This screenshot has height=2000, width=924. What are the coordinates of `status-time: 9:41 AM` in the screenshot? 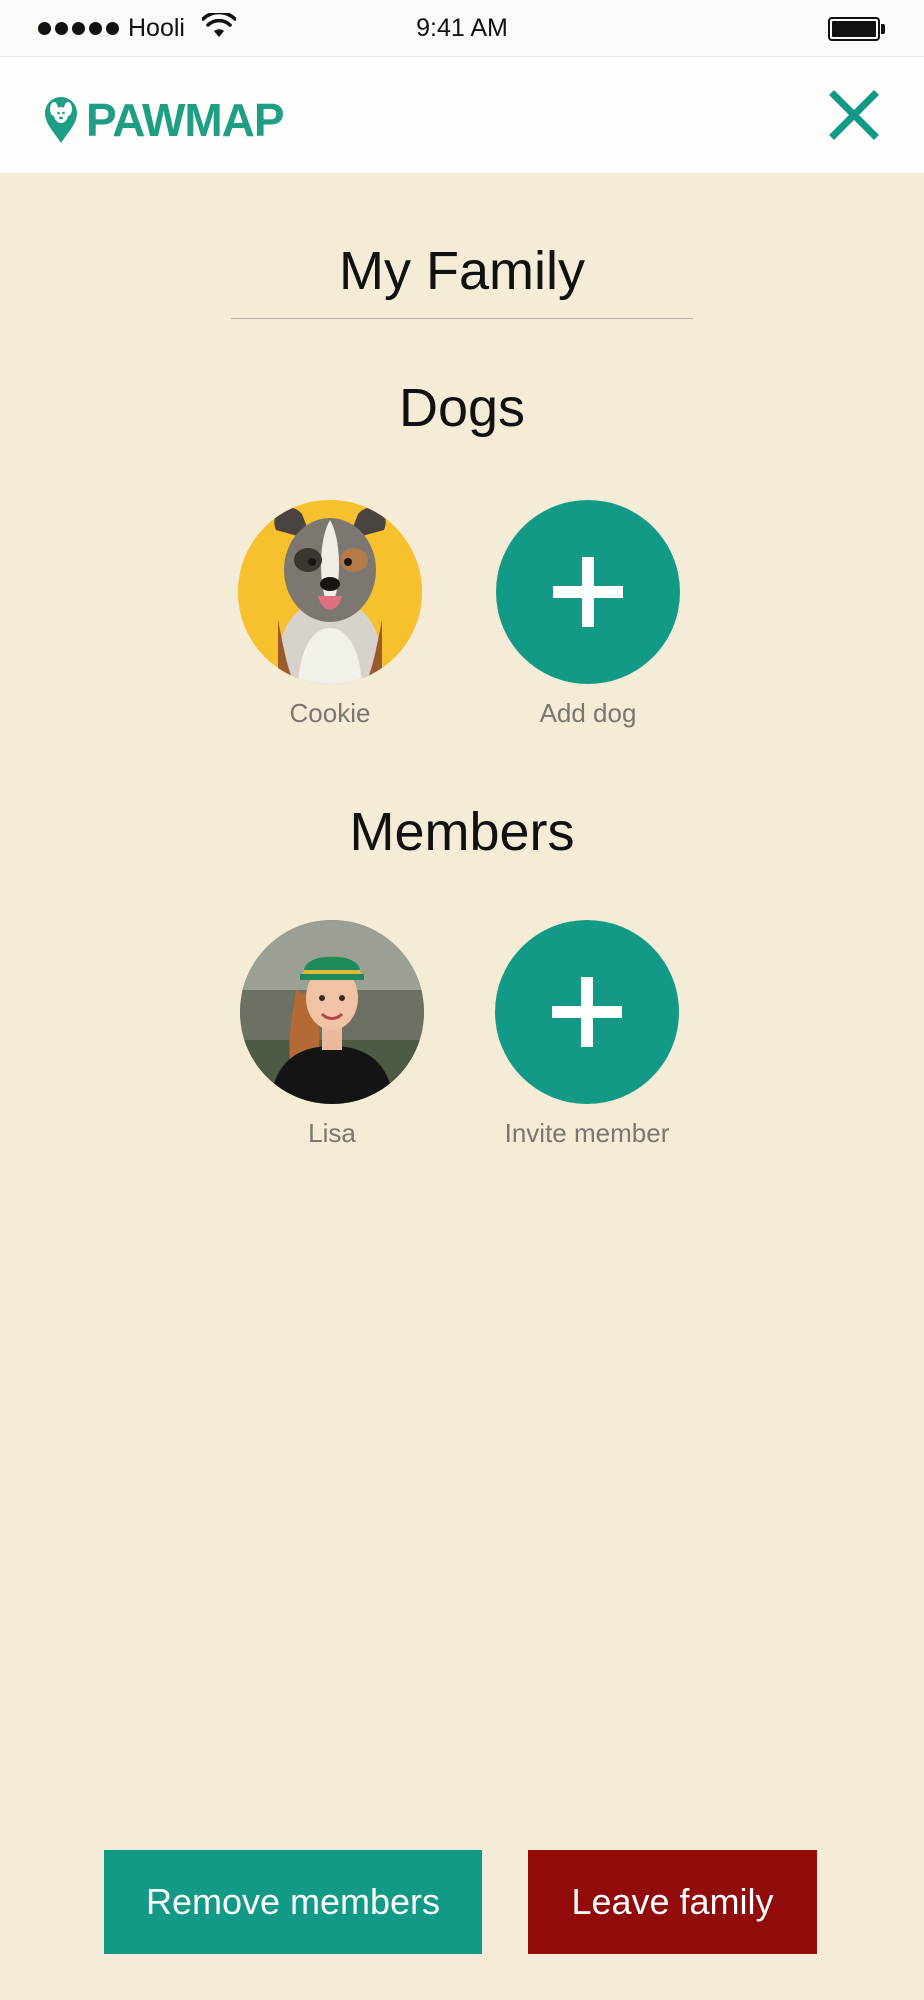 It's located at (462, 28).